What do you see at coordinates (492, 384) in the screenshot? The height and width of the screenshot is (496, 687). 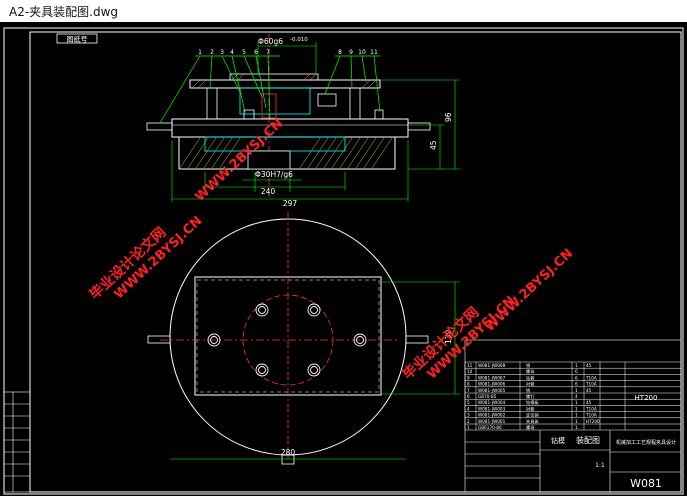 I see `parts-cell-code: W081-JW006` at bounding box center [492, 384].